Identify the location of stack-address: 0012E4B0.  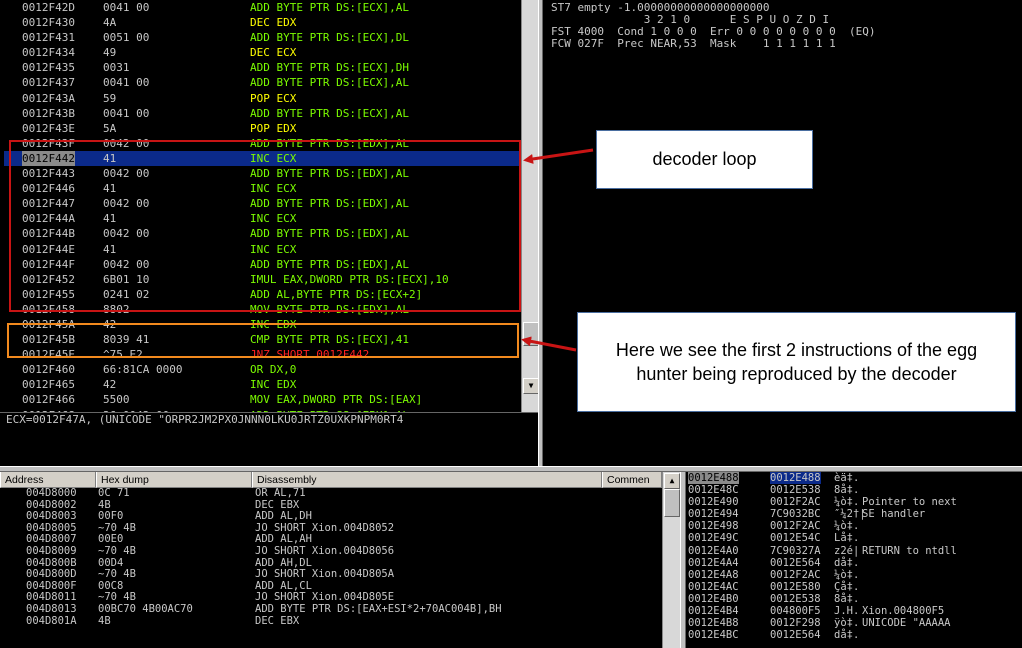
(713, 598).